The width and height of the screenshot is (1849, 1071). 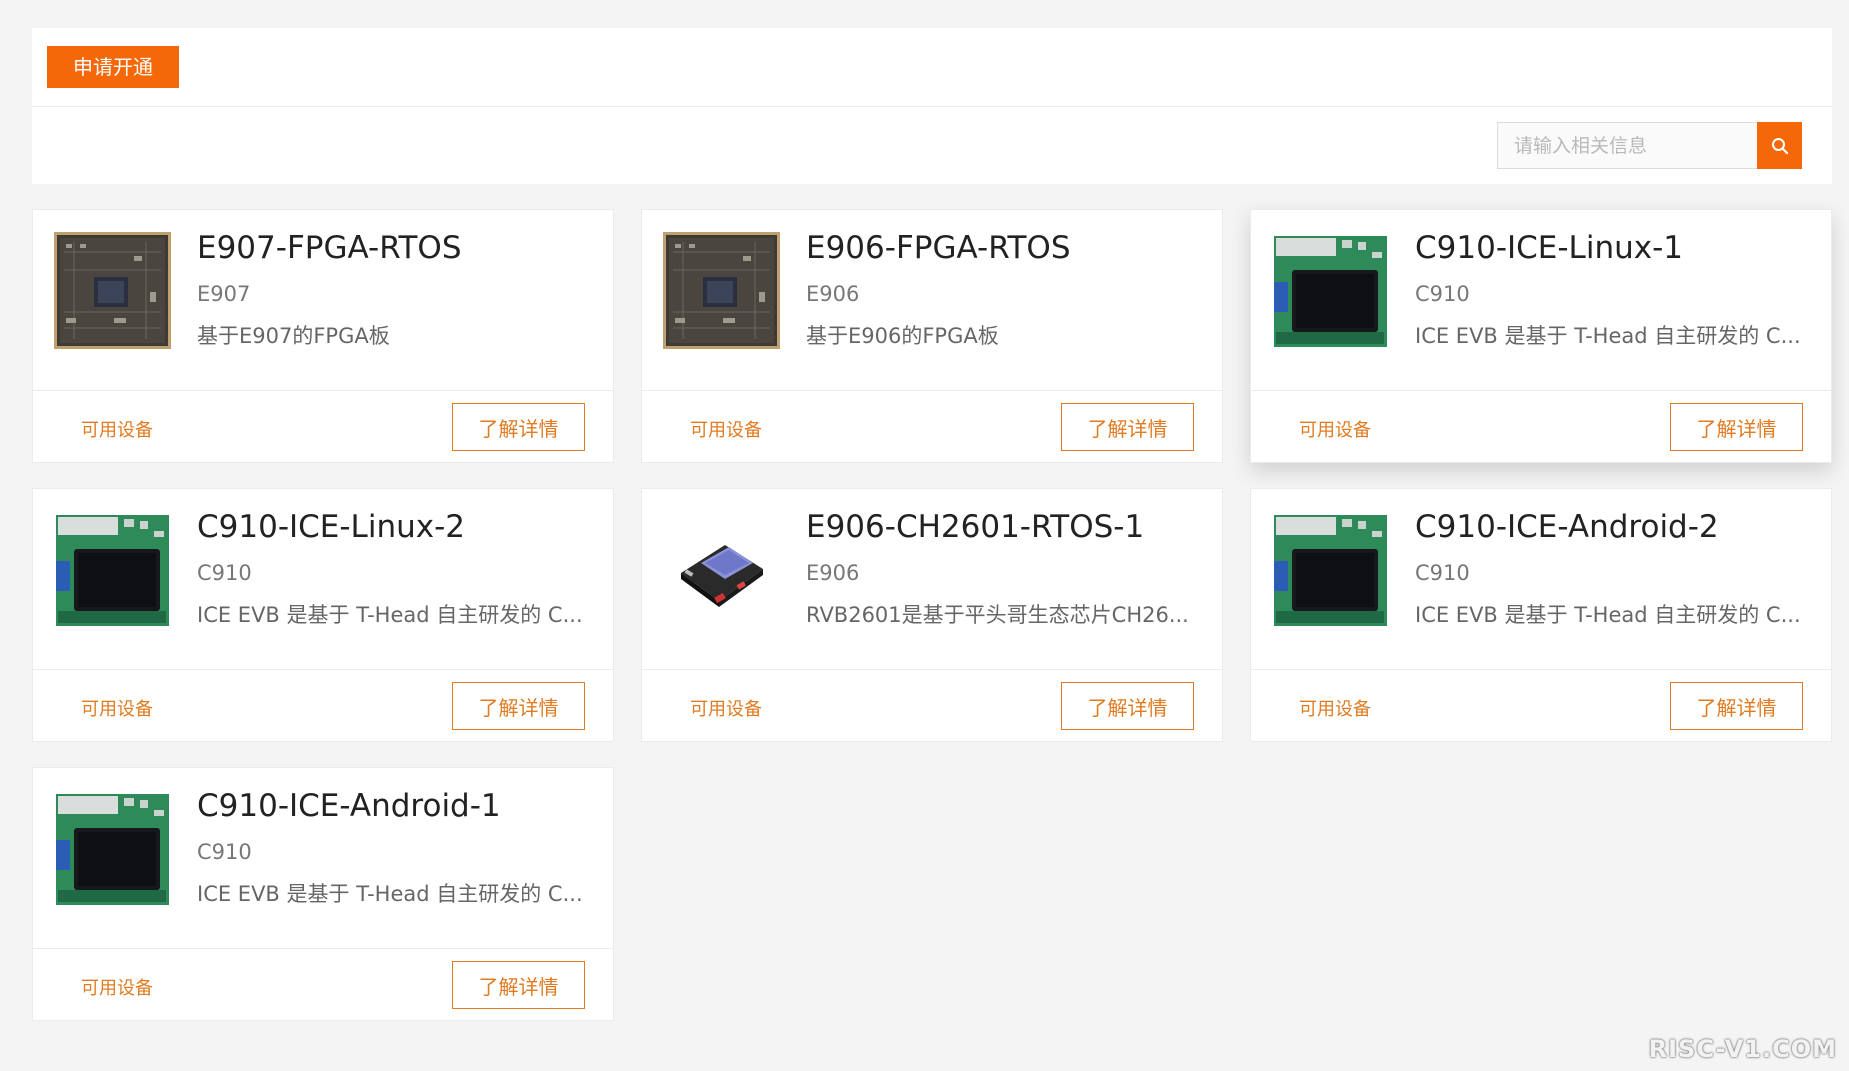 What do you see at coordinates (902, 336) in the screenshot?
I see `card-description: 基于E906的FPGA板` at bounding box center [902, 336].